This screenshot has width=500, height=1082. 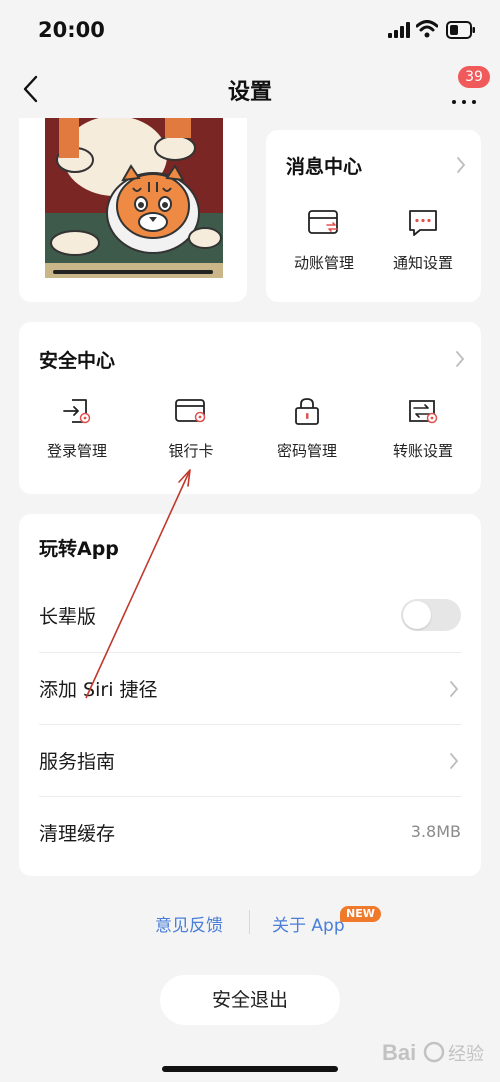 I want to click on tool-label: 登录管理, so click(x=76, y=451).